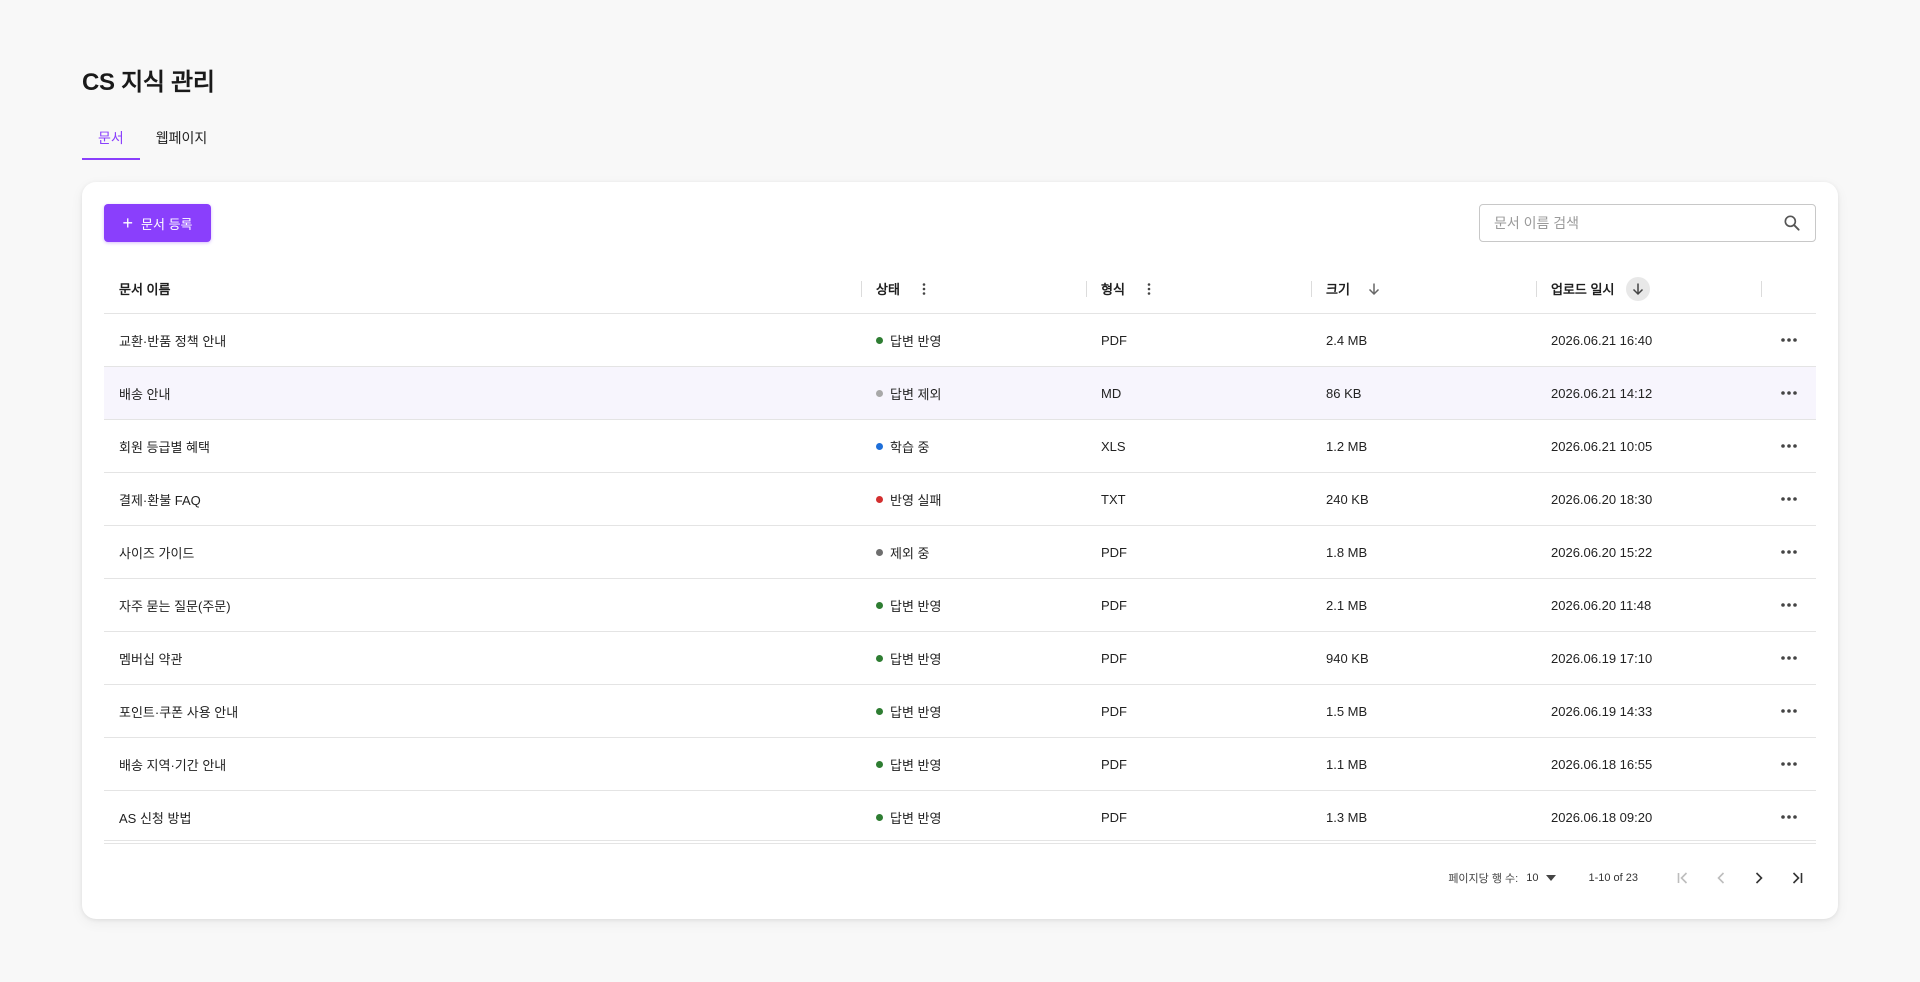  What do you see at coordinates (160, 499) in the screenshot?
I see `document-name: 결제·환불 FAQ` at bounding box center [160, 499].